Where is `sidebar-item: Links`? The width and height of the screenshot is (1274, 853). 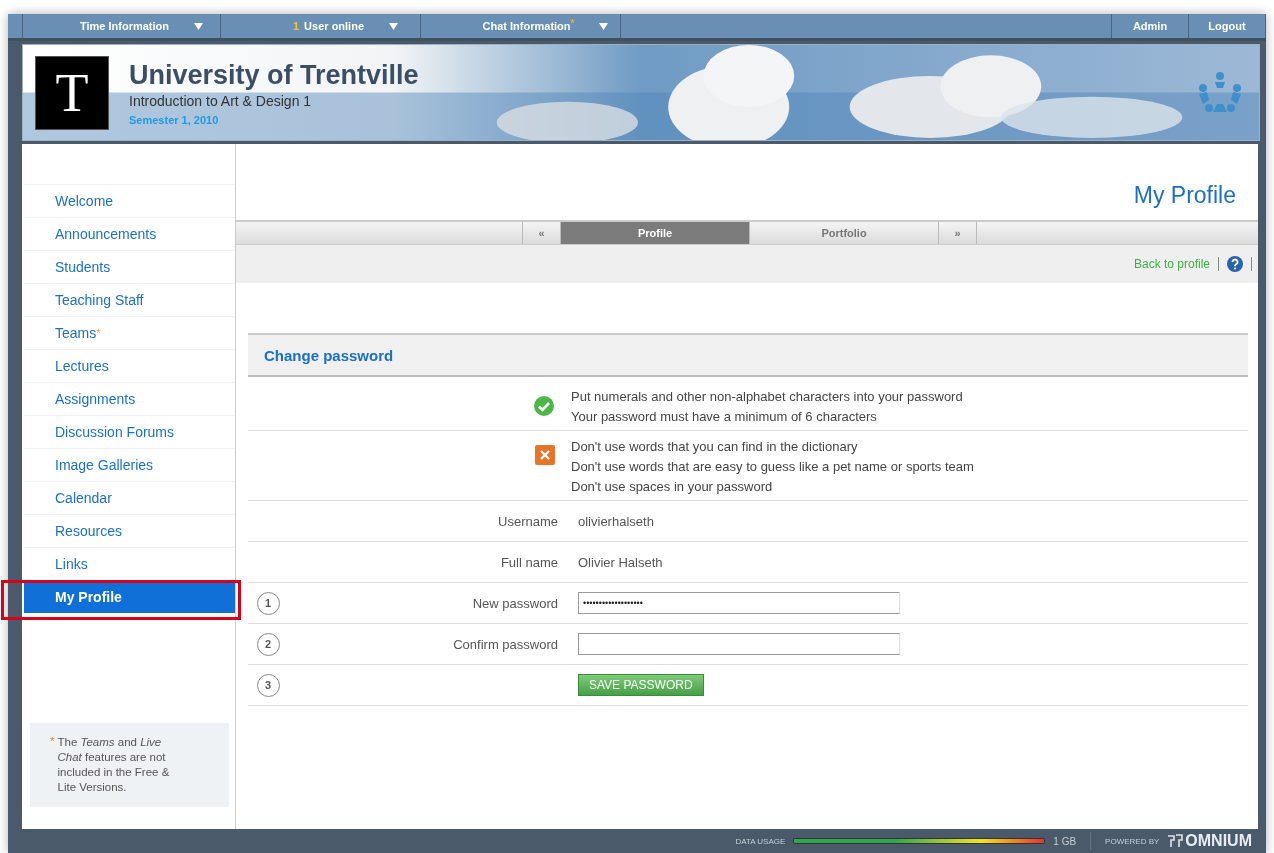 sidebar-item: Links is located at coordinates (129, 563).